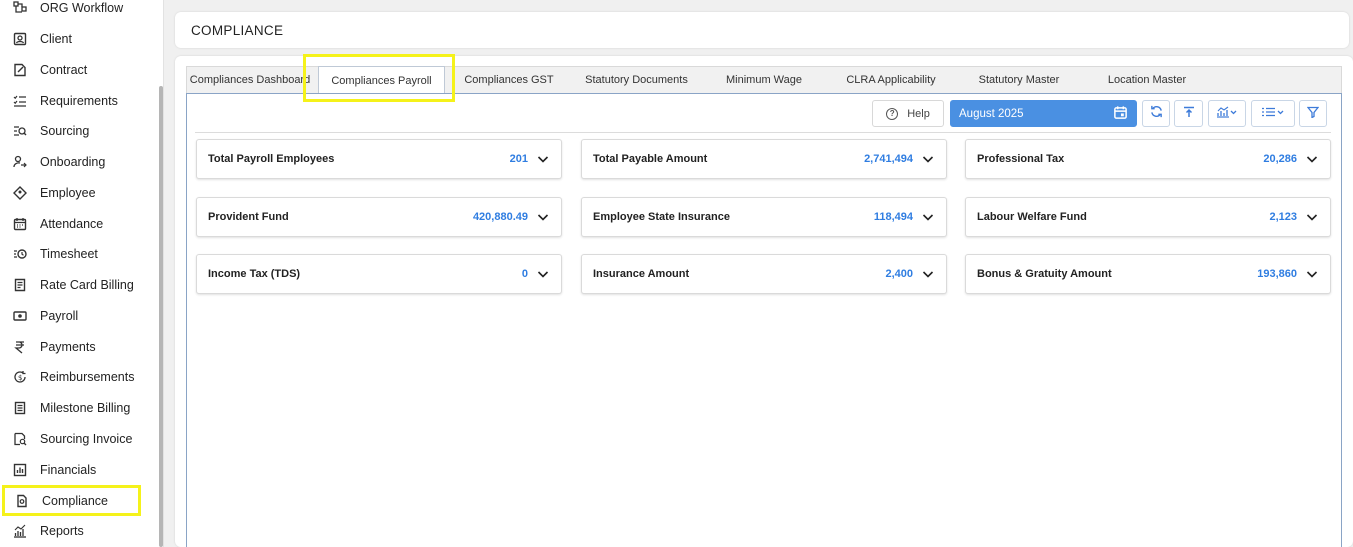 The width and height of the screenshot is (1353, 547). Describe the element at coordinates (80, 316) in the screenshot. I see `sidebar-item-payroll: Payroll` at that location.